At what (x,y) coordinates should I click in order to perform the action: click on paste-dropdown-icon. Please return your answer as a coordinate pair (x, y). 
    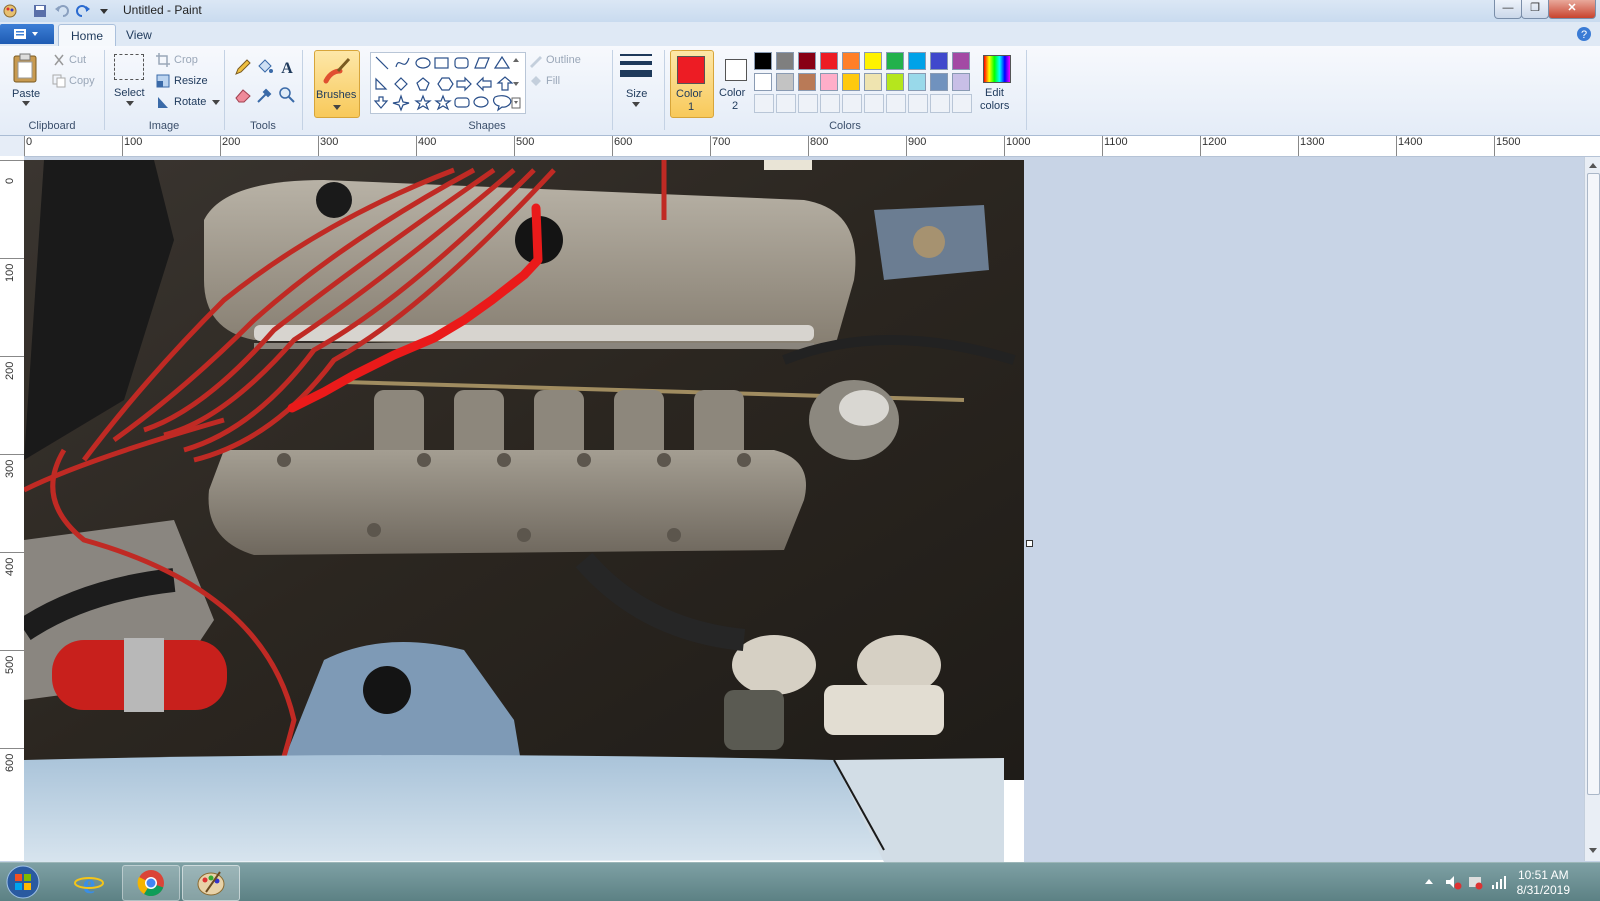
    Looking at the image, I should click on (26, 104).